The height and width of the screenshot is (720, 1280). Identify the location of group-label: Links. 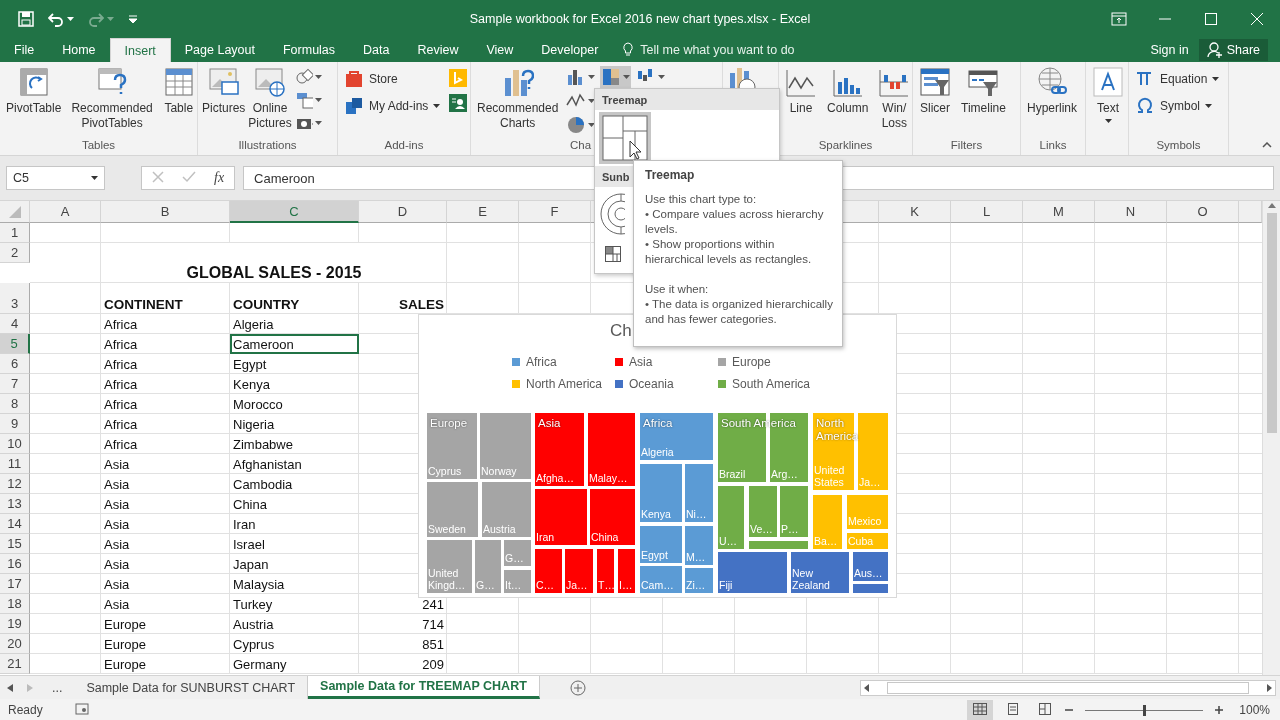
(1053, 145).